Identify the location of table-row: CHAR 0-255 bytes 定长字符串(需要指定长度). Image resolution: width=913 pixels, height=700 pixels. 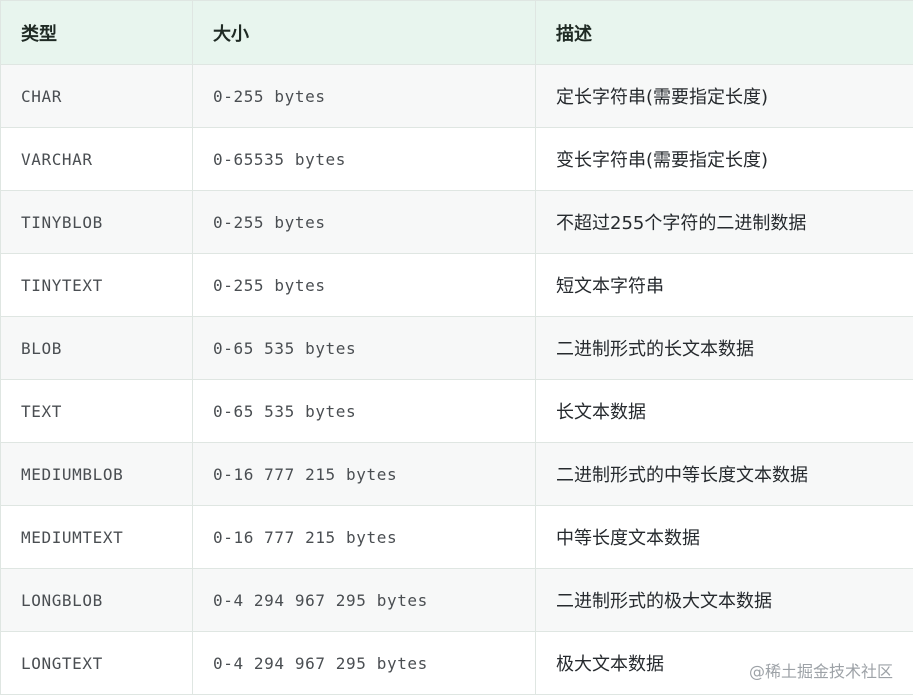
(456, 96).